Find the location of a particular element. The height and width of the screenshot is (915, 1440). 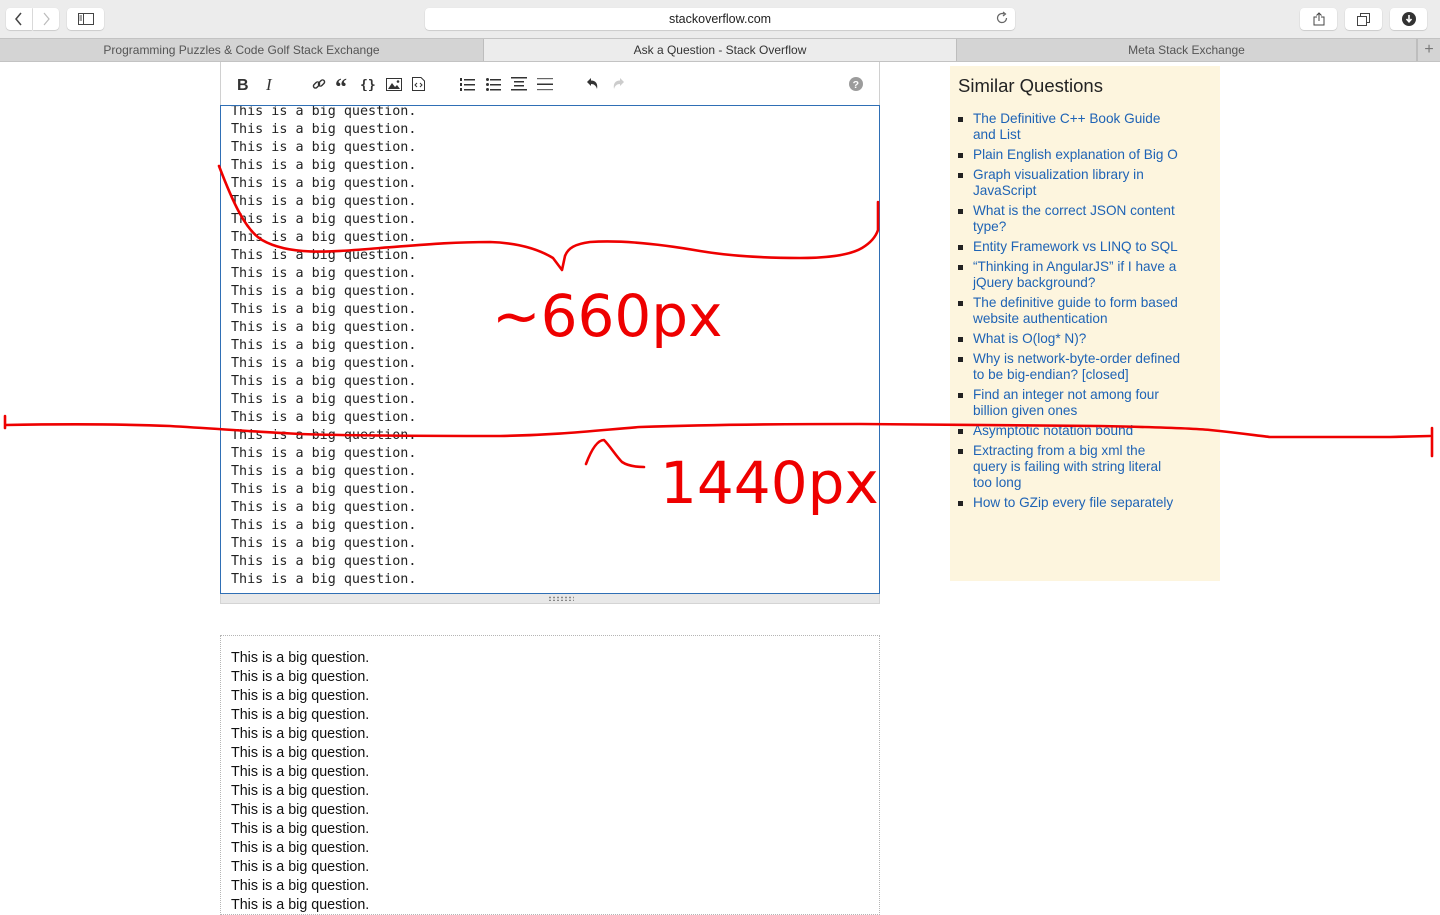

italic-button: I is located at coordinates (271, 84).